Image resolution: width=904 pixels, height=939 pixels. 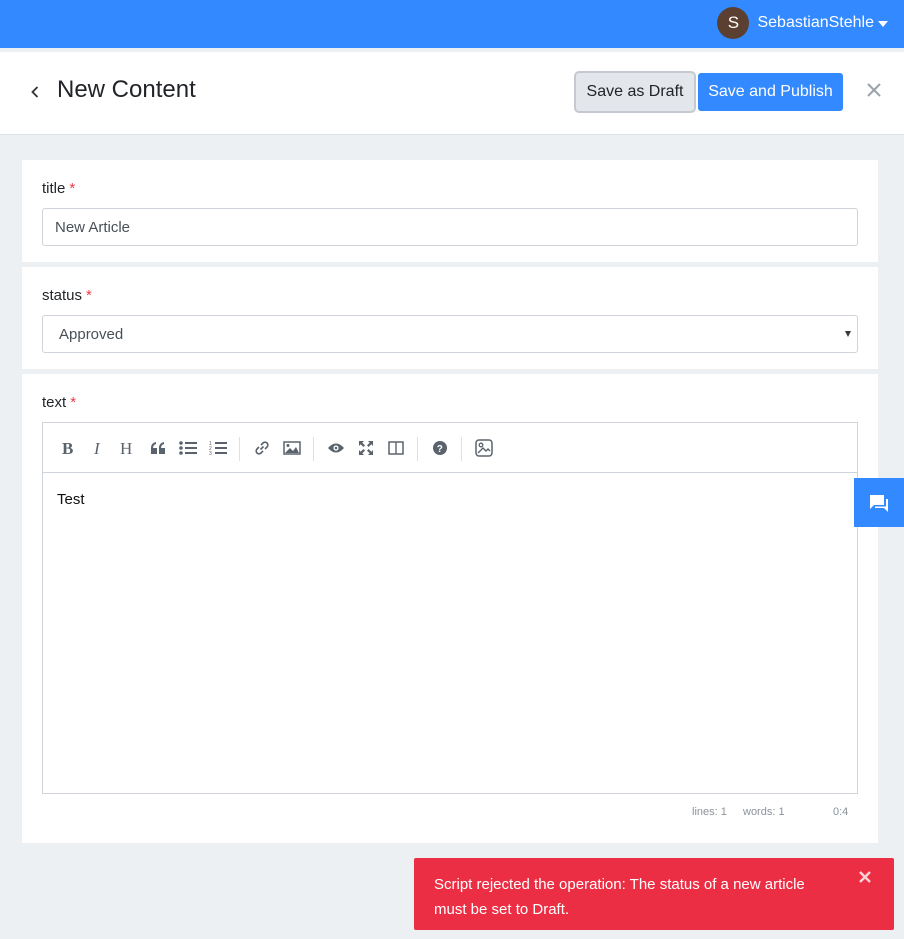 I want to click on svg-text: B, so click(x=67, y=448).